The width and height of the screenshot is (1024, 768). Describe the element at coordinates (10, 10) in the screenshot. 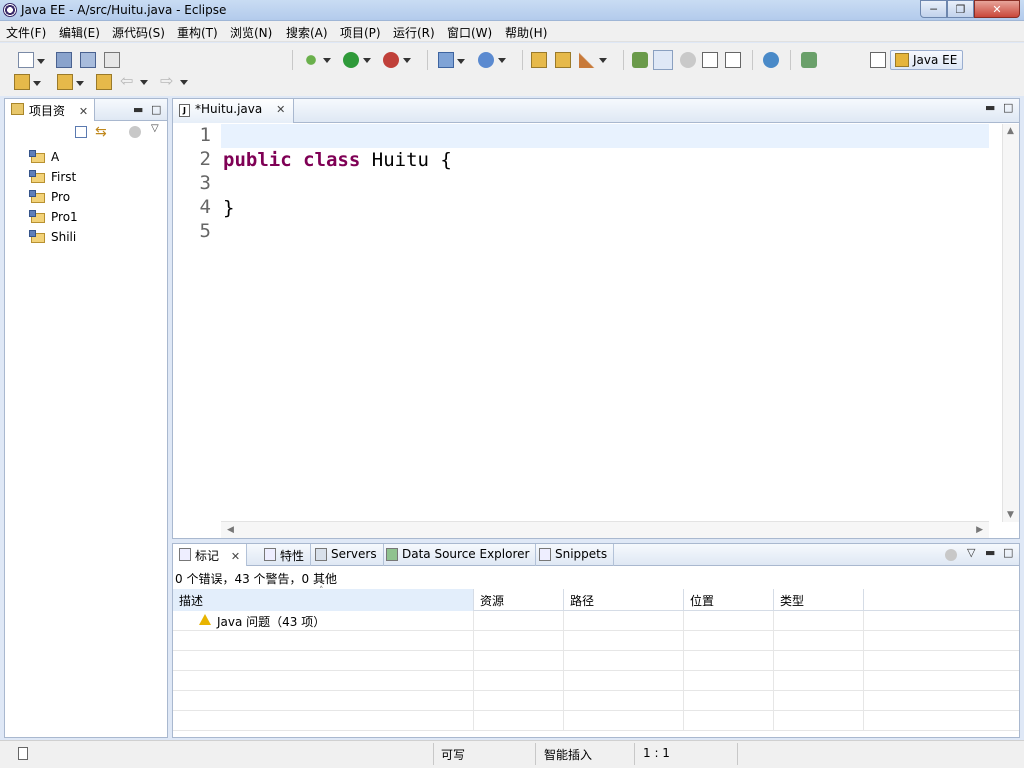

I see `eclipse-logo-icon` at that location.